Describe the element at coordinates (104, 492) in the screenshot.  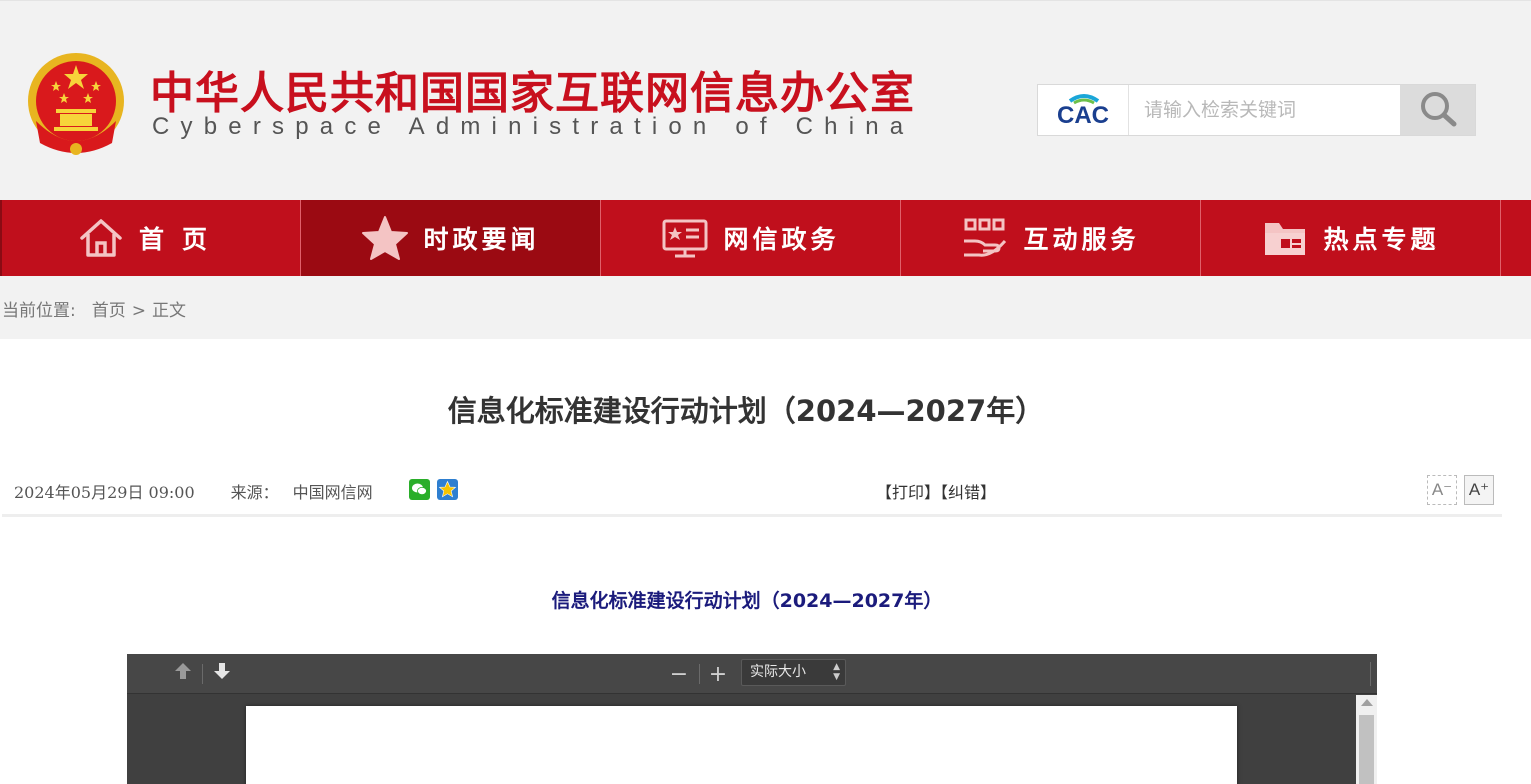
I see `publish-date: 2024年05月29日 09:00` at that location.